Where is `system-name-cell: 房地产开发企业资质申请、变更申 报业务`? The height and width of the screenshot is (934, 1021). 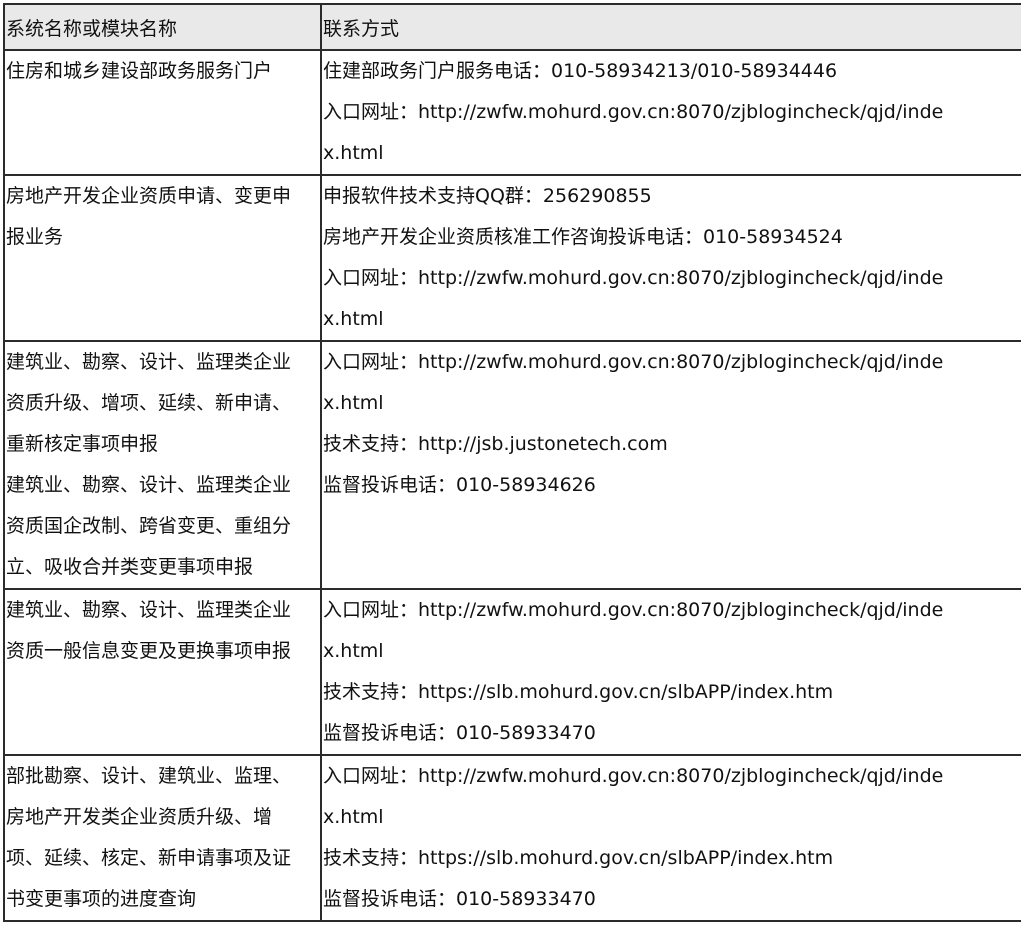
system-name-cell: 房地产开发企业资质申请、变更申 报业务 is located at coordinates (162, 258).